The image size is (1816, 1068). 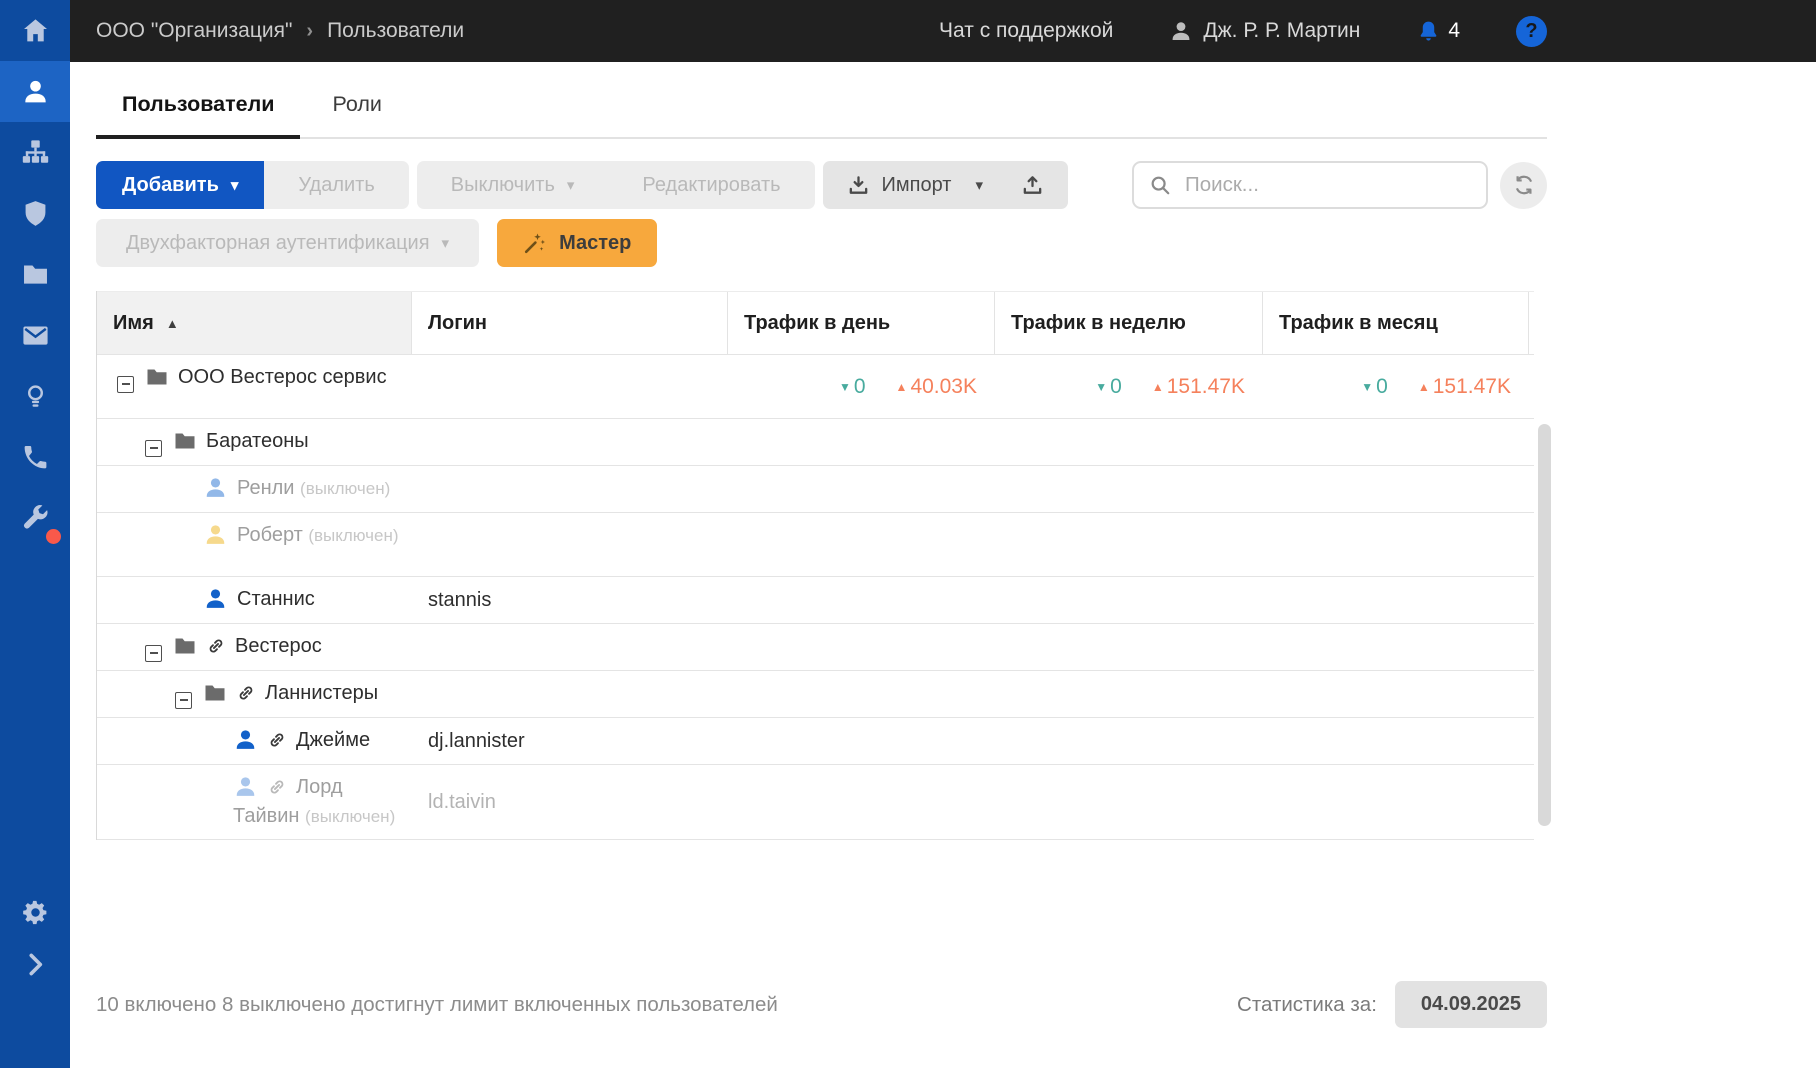 I want to click on table-row: Станнис stannis, so click(x=815, y=599).